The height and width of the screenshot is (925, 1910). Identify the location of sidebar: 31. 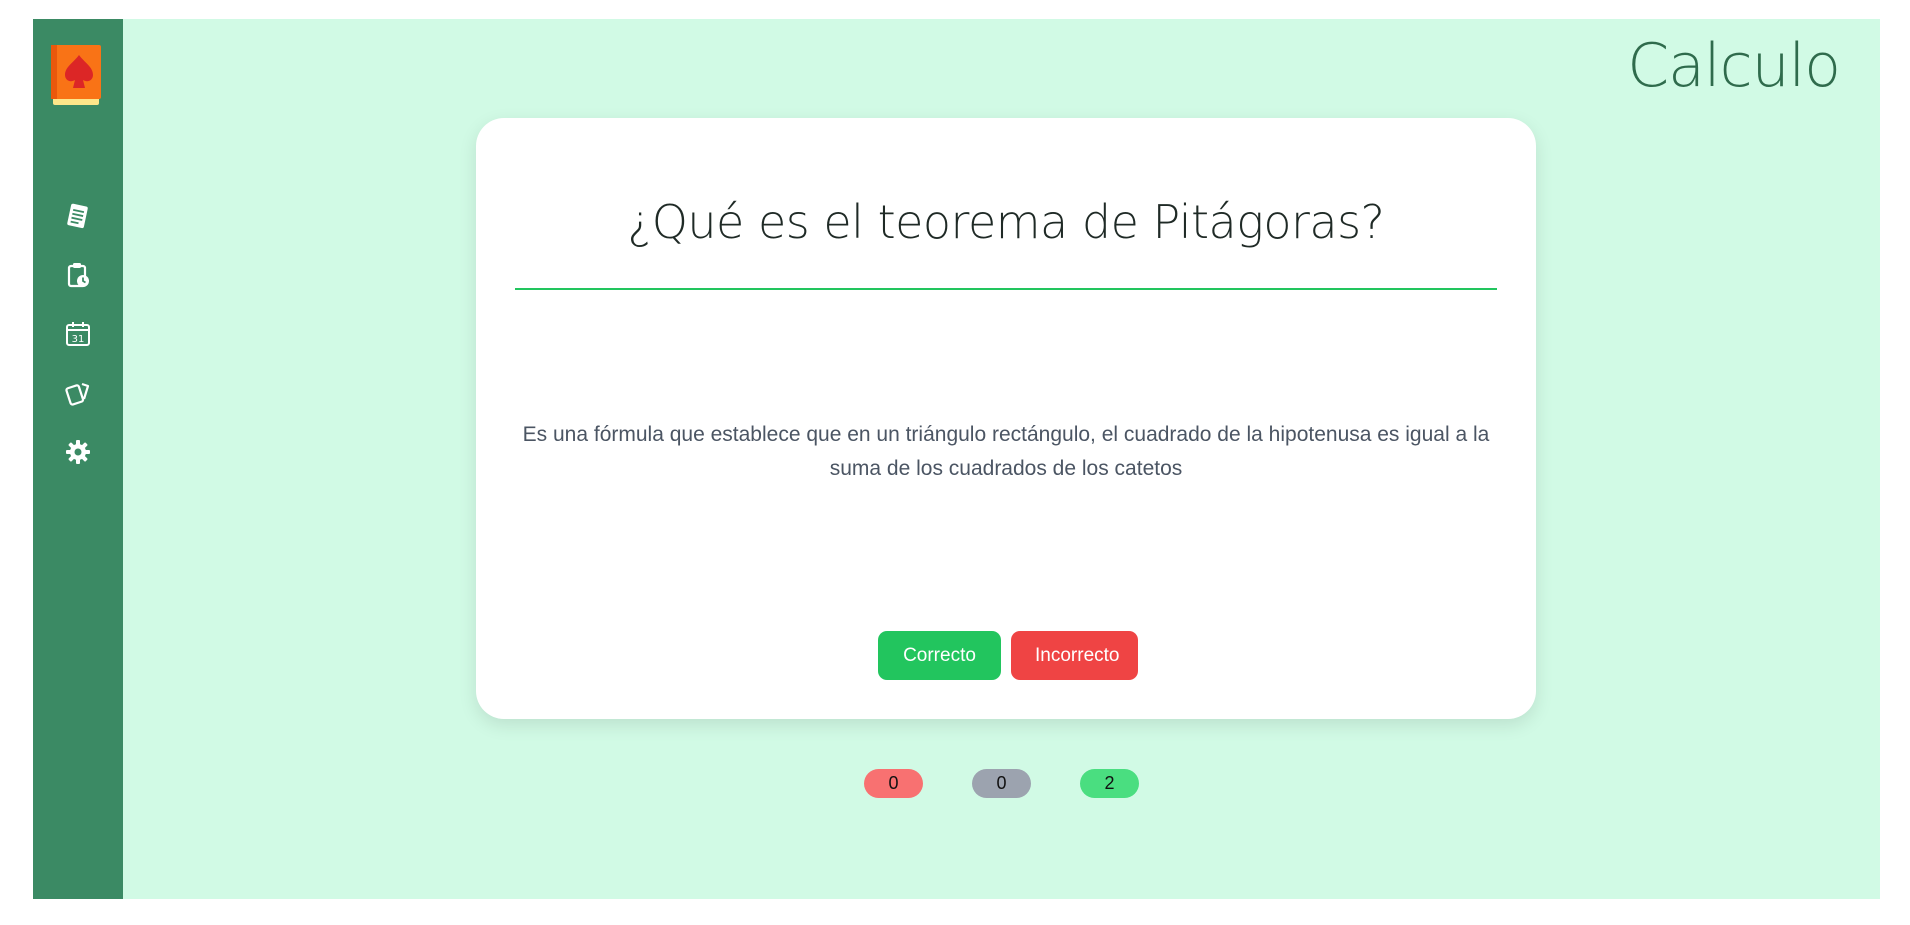
(78, 459).